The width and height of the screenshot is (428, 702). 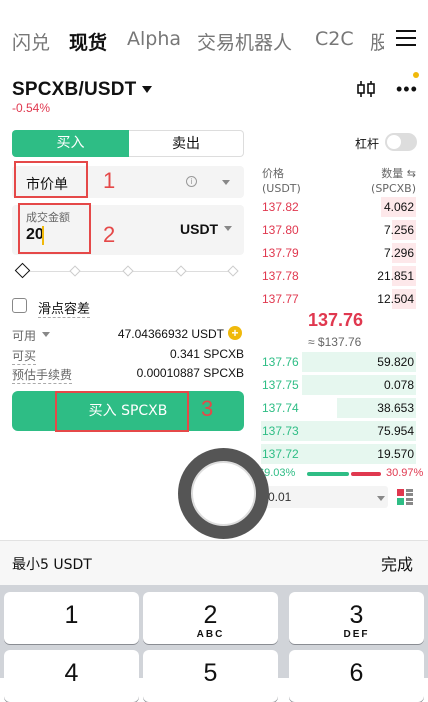 I want to click on key-2: 2 ABC, so click(x=210, y=618).